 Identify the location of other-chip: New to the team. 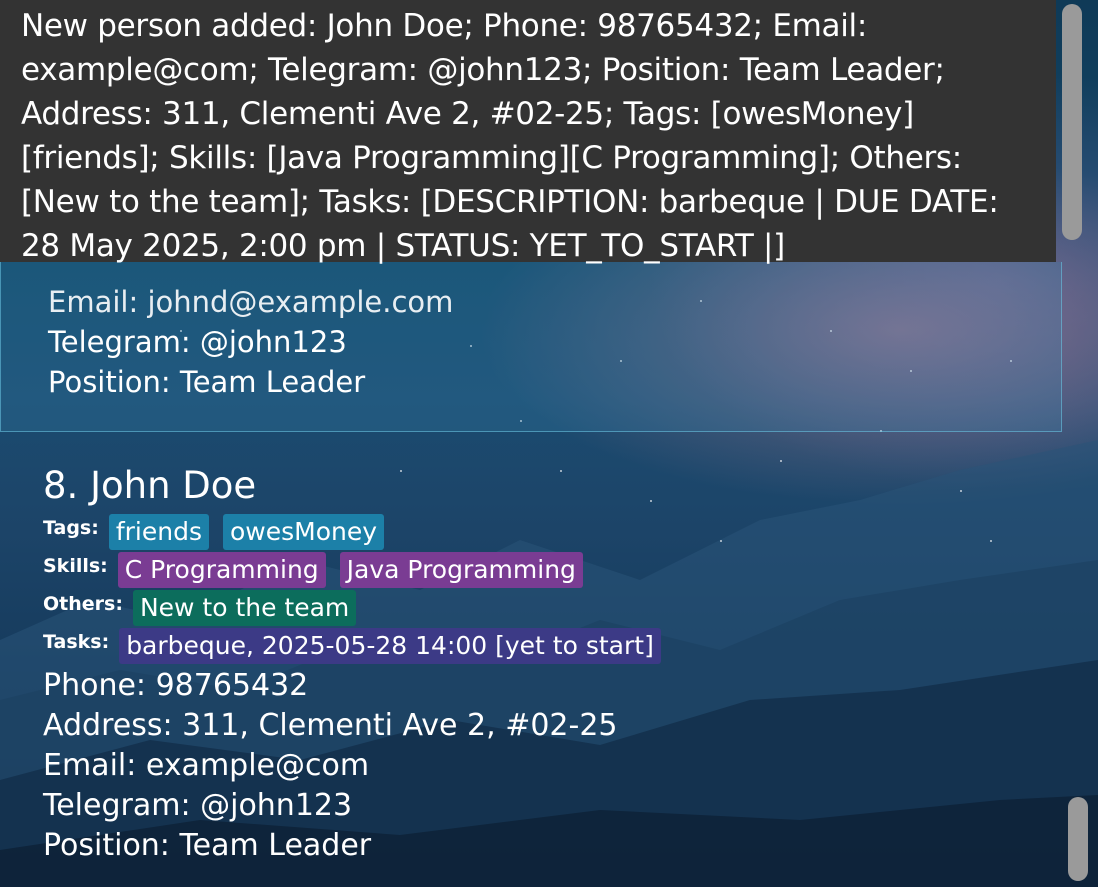
(244, 608).